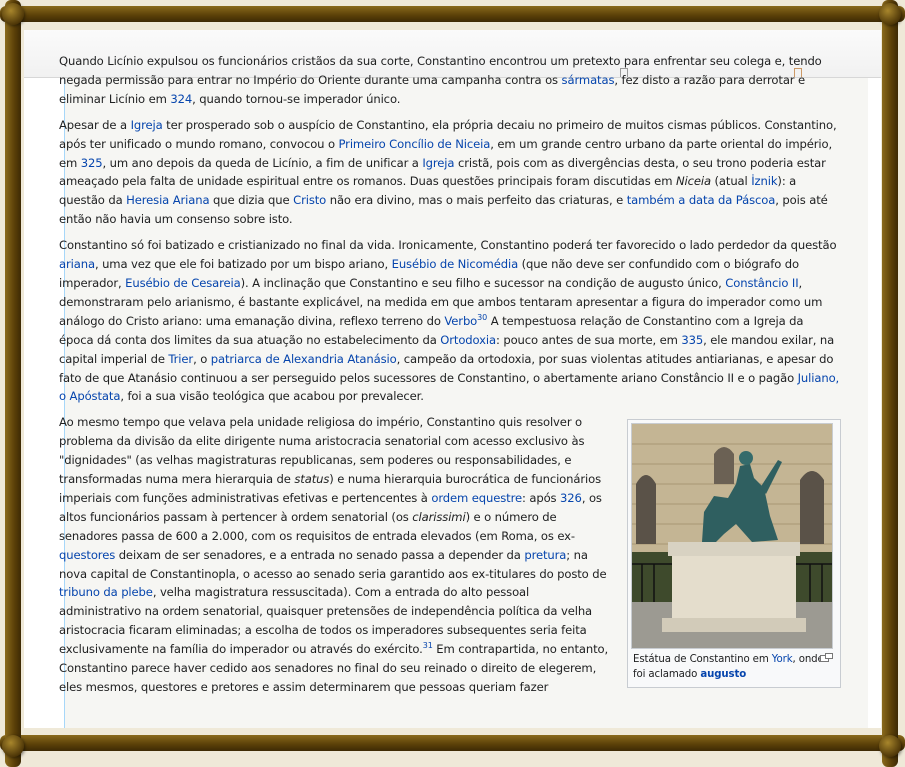  Describe the element at coordinates (304, 359) in the screenshot. I see `link-patriarca-atanasio: patriarca de Alexandria Atanásio` at that location.